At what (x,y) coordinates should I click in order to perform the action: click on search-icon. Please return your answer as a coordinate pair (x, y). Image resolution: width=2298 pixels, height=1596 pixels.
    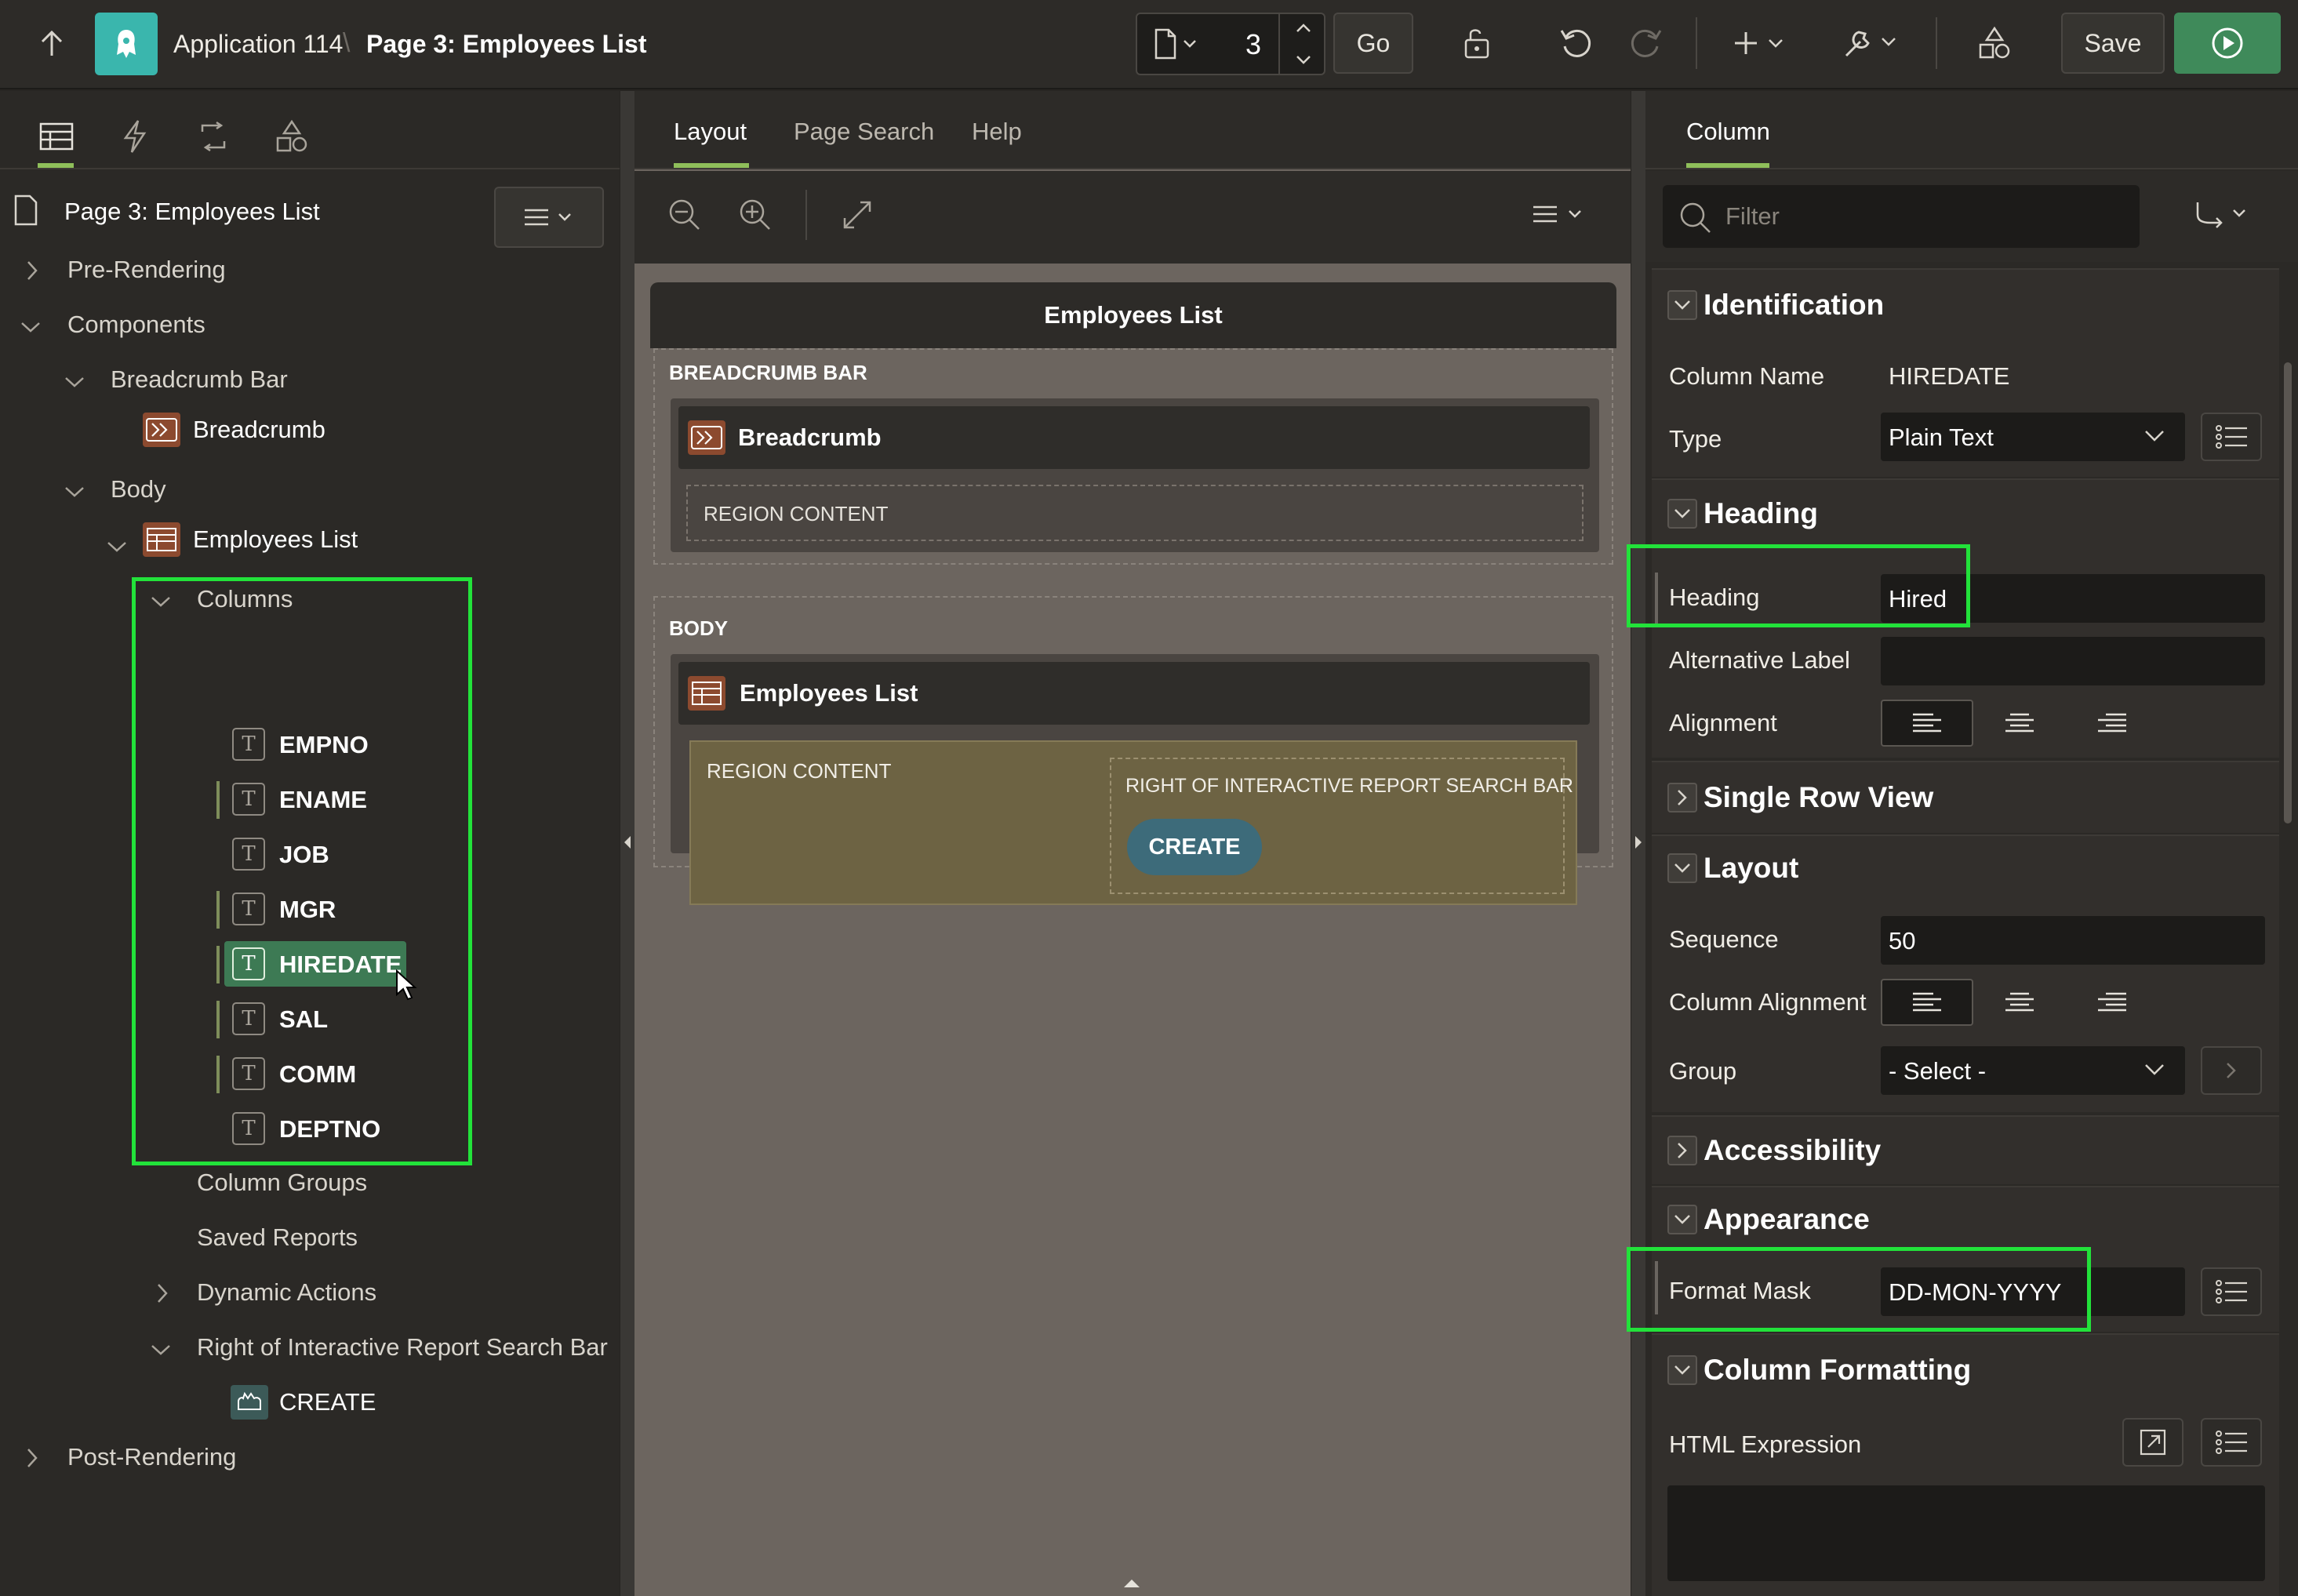
    Looking at the image, I should click on (1695, 218).